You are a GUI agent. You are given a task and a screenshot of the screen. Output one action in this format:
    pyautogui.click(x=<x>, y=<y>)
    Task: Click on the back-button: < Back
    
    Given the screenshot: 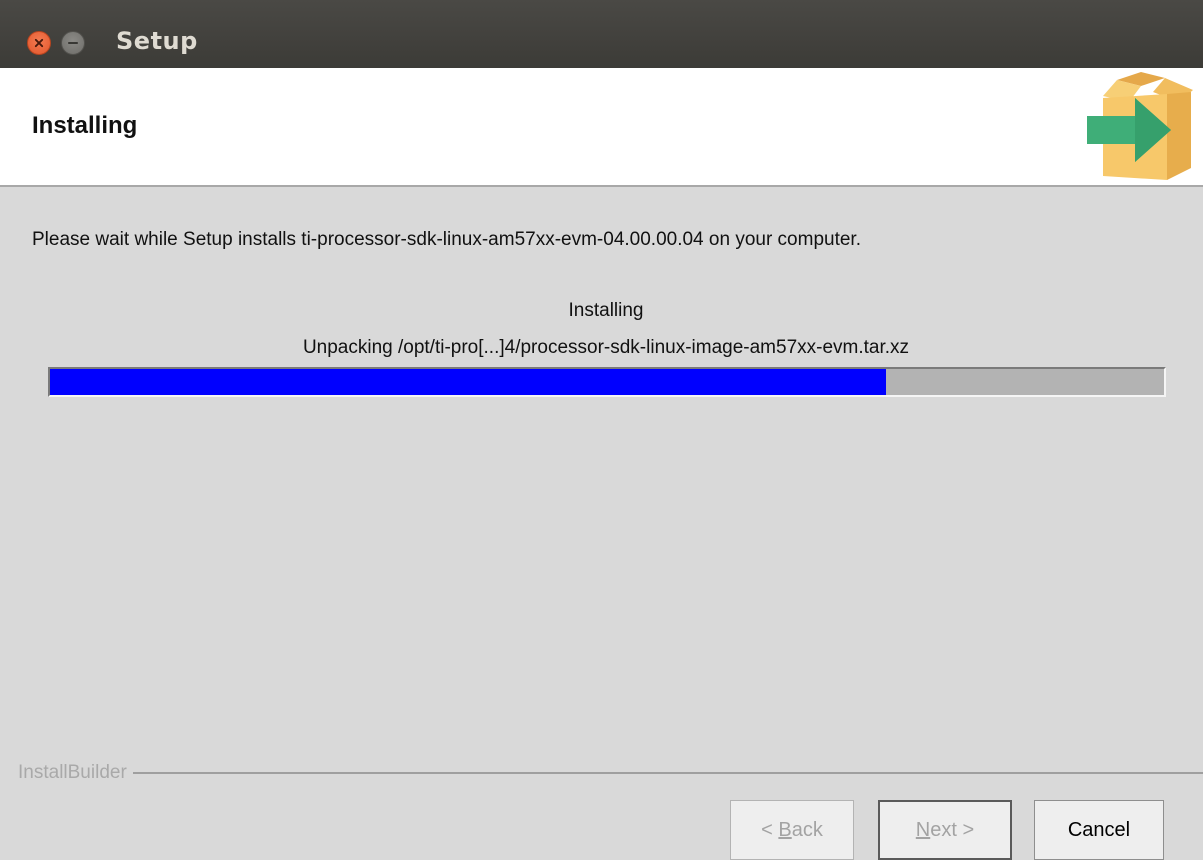 What is the action you would take?
    pyautogui.click(x=792, y=830)
    